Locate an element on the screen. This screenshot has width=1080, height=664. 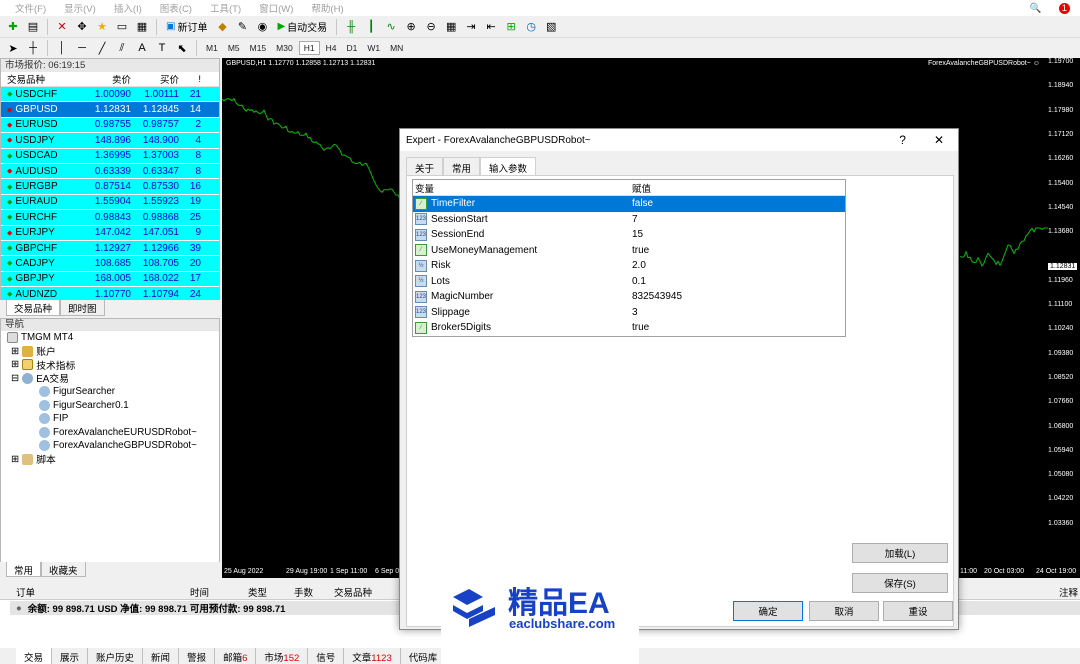
scroll-icon: ⇥ is located at coordinates (471, 27).